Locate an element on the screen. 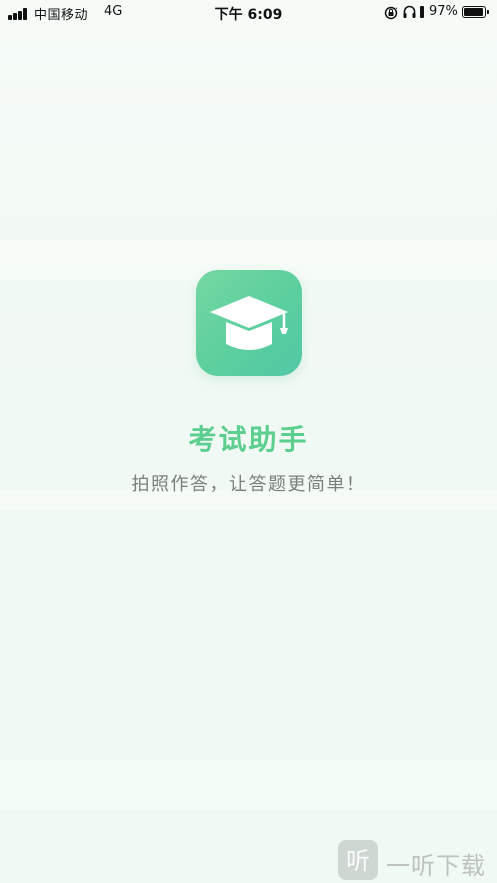  graduation-cap-icon is located at coordinates (249, 323).